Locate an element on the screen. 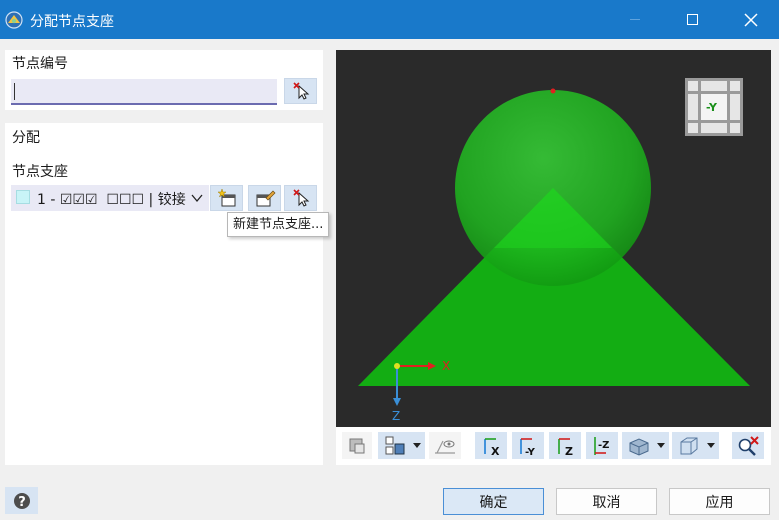 This screenshot has height=520, width=779. svg-text: -Y is located at coordinates (530, 452).